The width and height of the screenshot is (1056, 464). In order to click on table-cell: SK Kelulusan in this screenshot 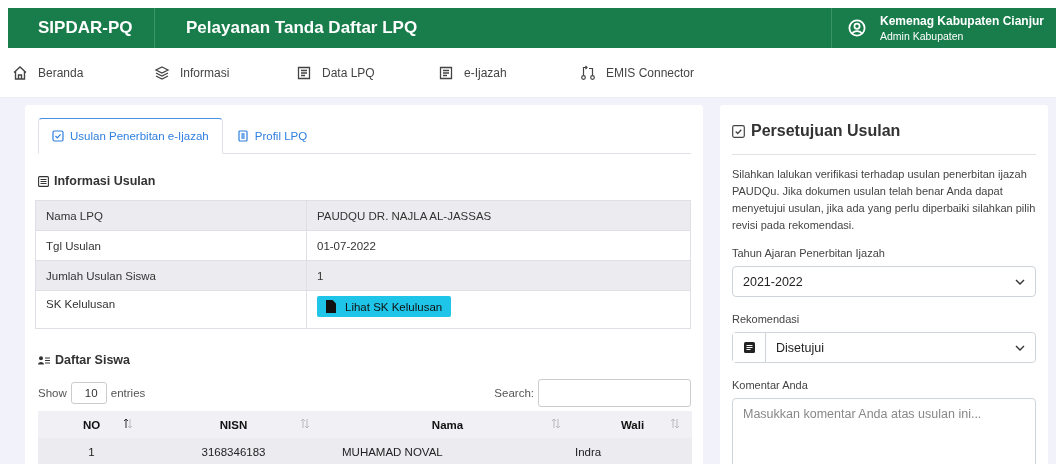, I will do `click(171, 309)`.